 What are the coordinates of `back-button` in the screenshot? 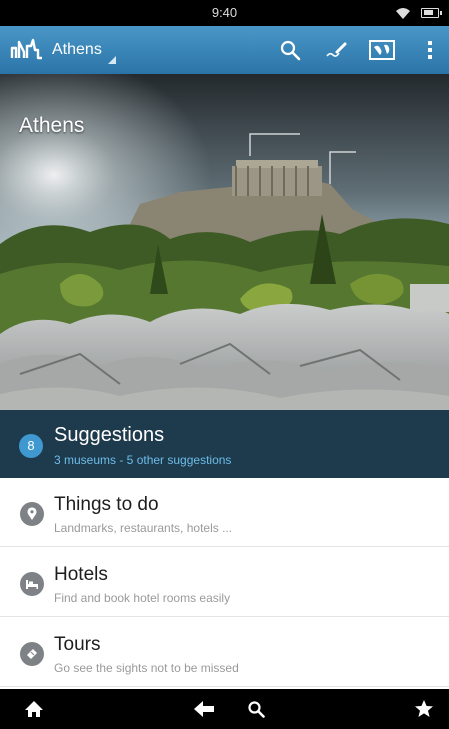 It's located at (204, 709).